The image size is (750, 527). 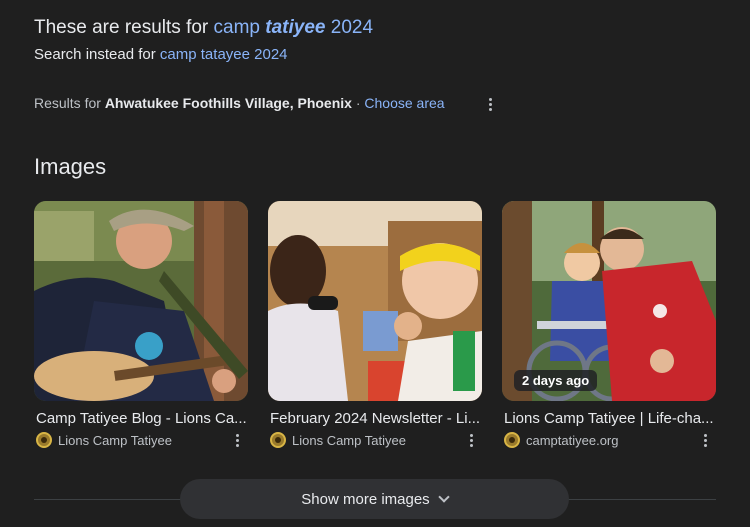 I want to click on show-more-images-button: Show more images, so click(x=374, y=499).